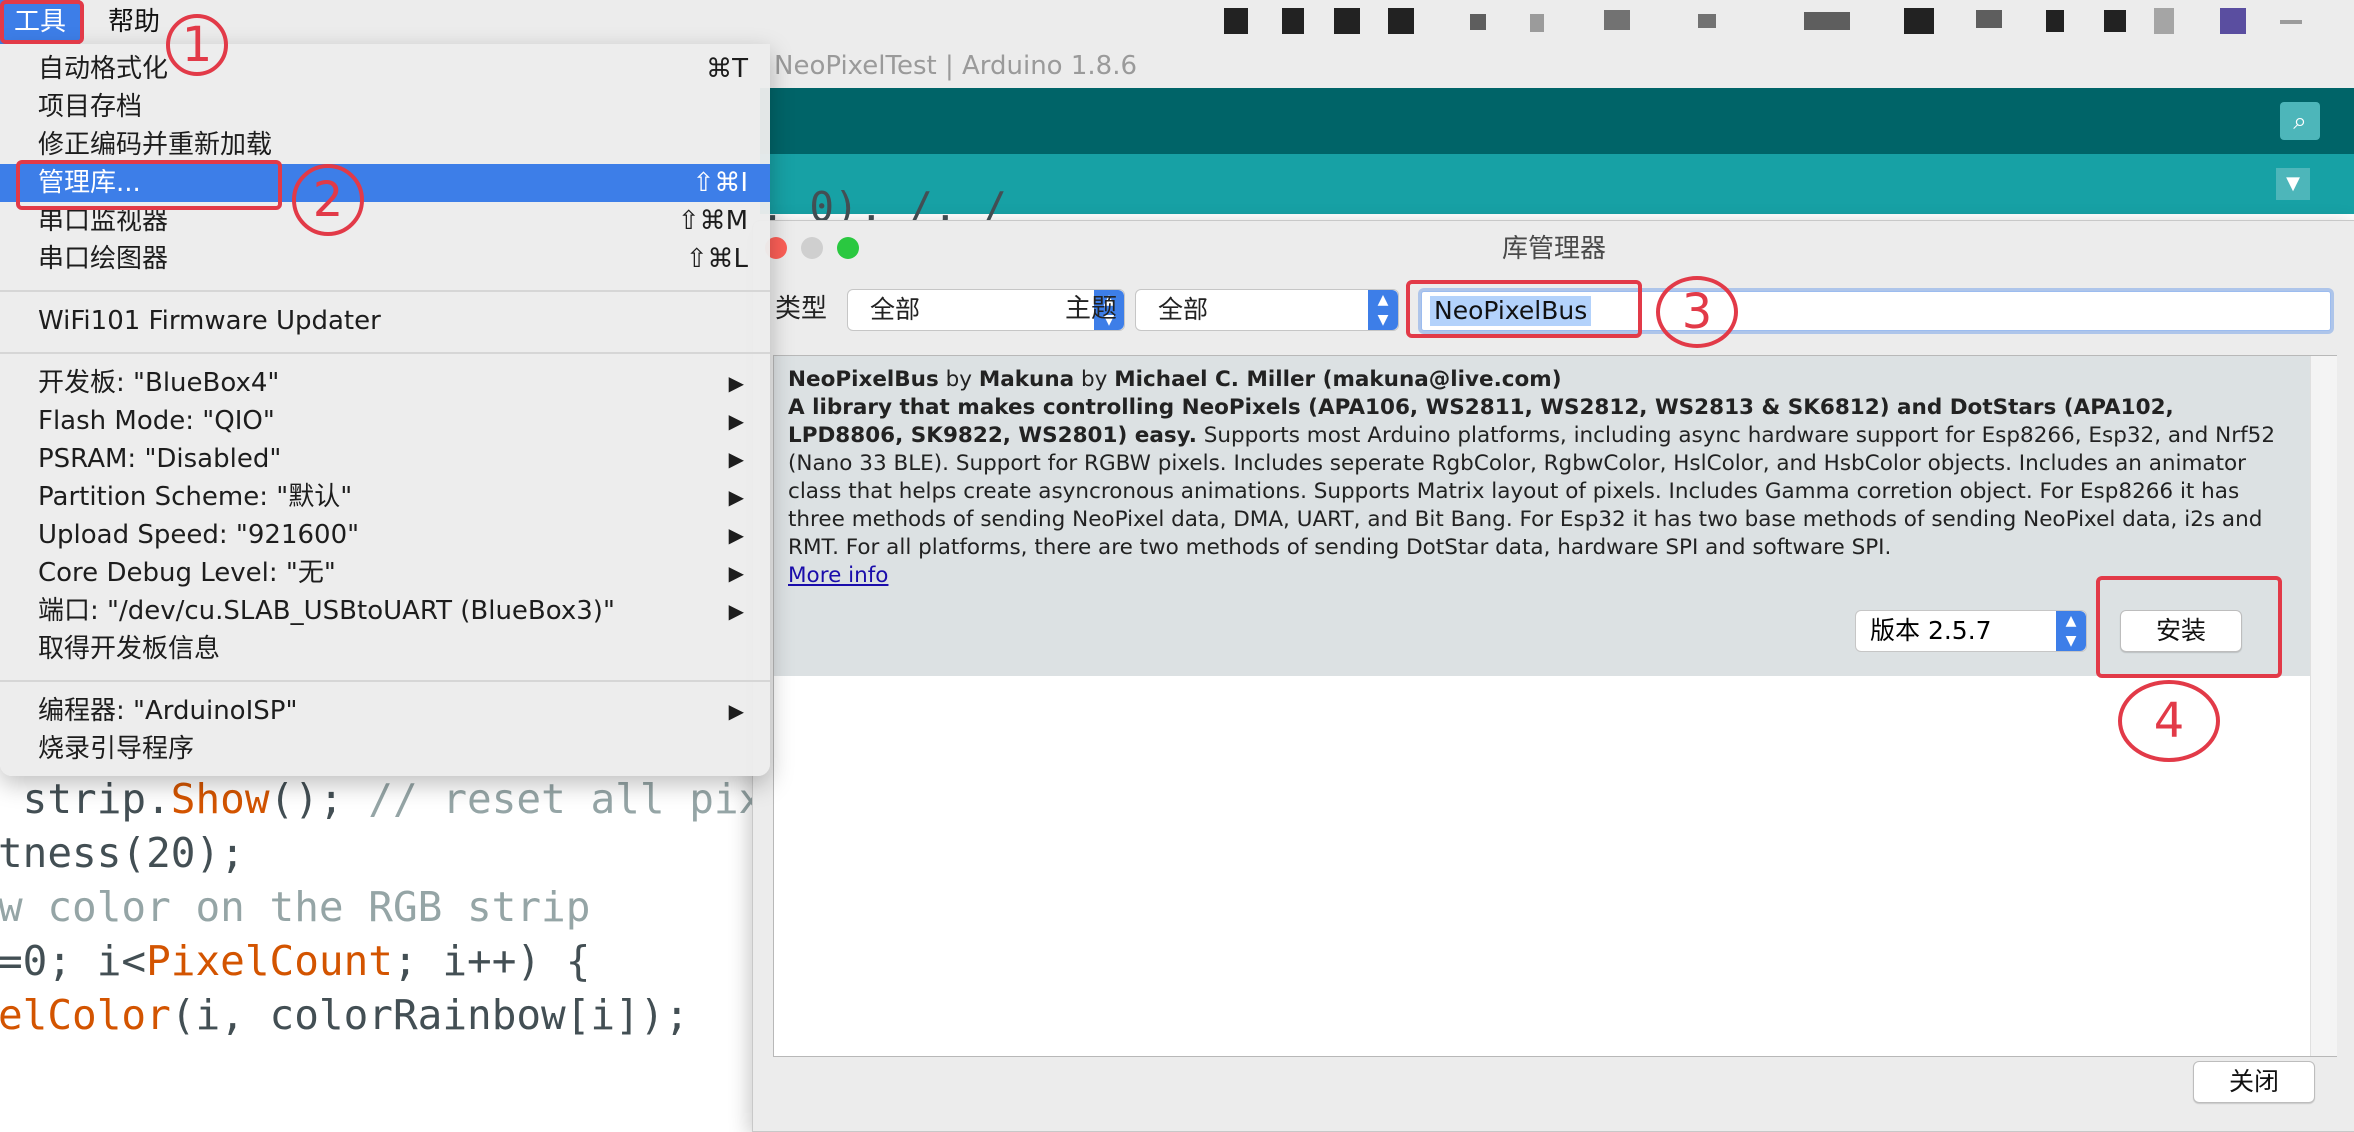  I want to click on code-line: strip.Show(); // reset all pixe, so click(380, 799).